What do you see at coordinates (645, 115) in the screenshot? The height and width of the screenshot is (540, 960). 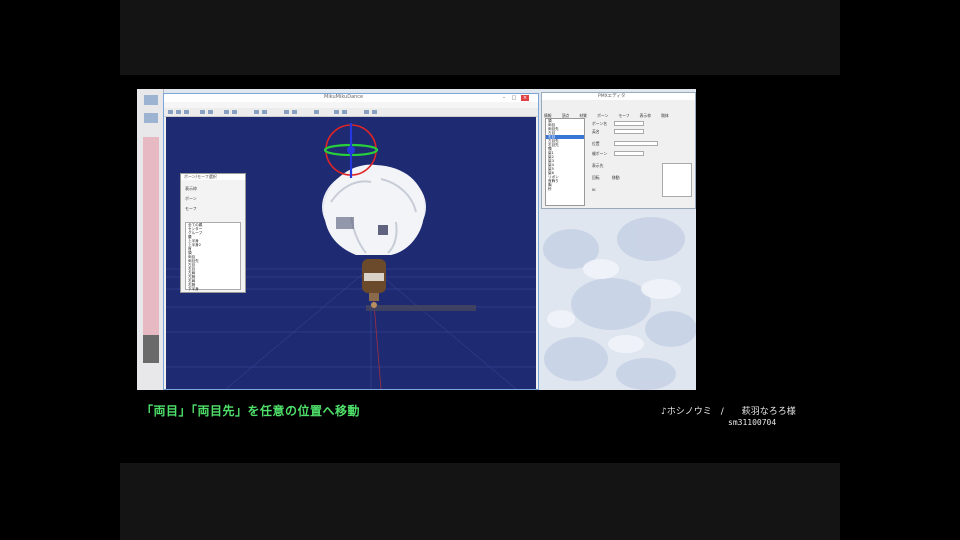 I see `tab-frame: 表示枠` at bounding box center [645, 115].